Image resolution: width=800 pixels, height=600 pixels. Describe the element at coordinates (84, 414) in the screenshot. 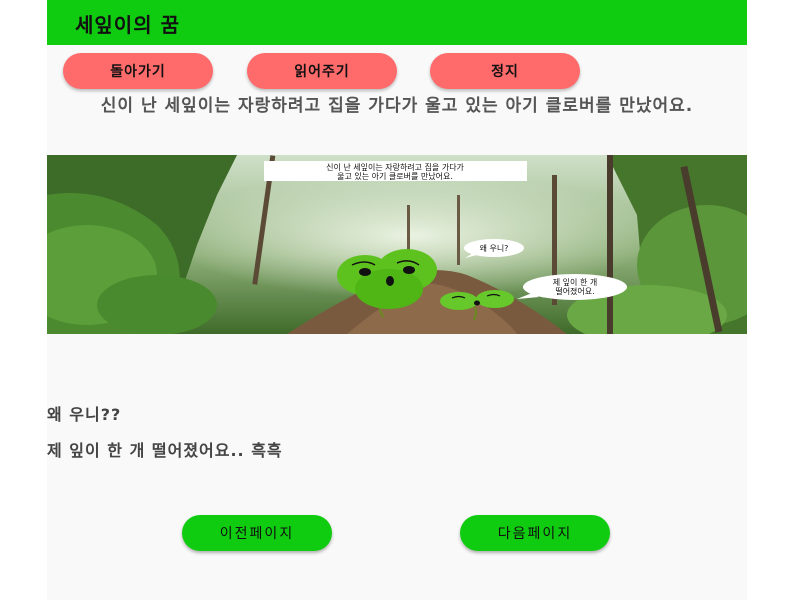

I see `dialogue-line-1: 왜 우니??` at that location.